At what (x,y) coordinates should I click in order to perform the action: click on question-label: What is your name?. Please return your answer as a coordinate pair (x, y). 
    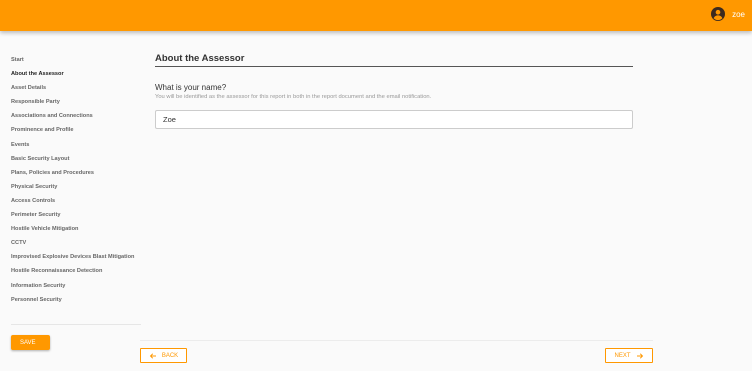
    Looking at the image, I should click on (191, 87).